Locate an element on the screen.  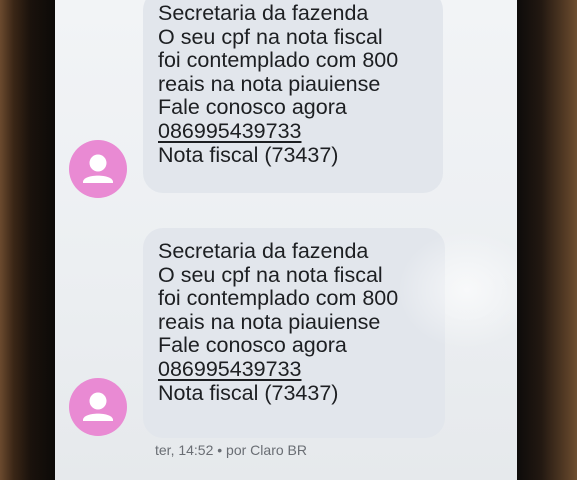
message-timestamp-carrier: ter, 14:52 • por Claro BR is located at coordinates (231, 450).